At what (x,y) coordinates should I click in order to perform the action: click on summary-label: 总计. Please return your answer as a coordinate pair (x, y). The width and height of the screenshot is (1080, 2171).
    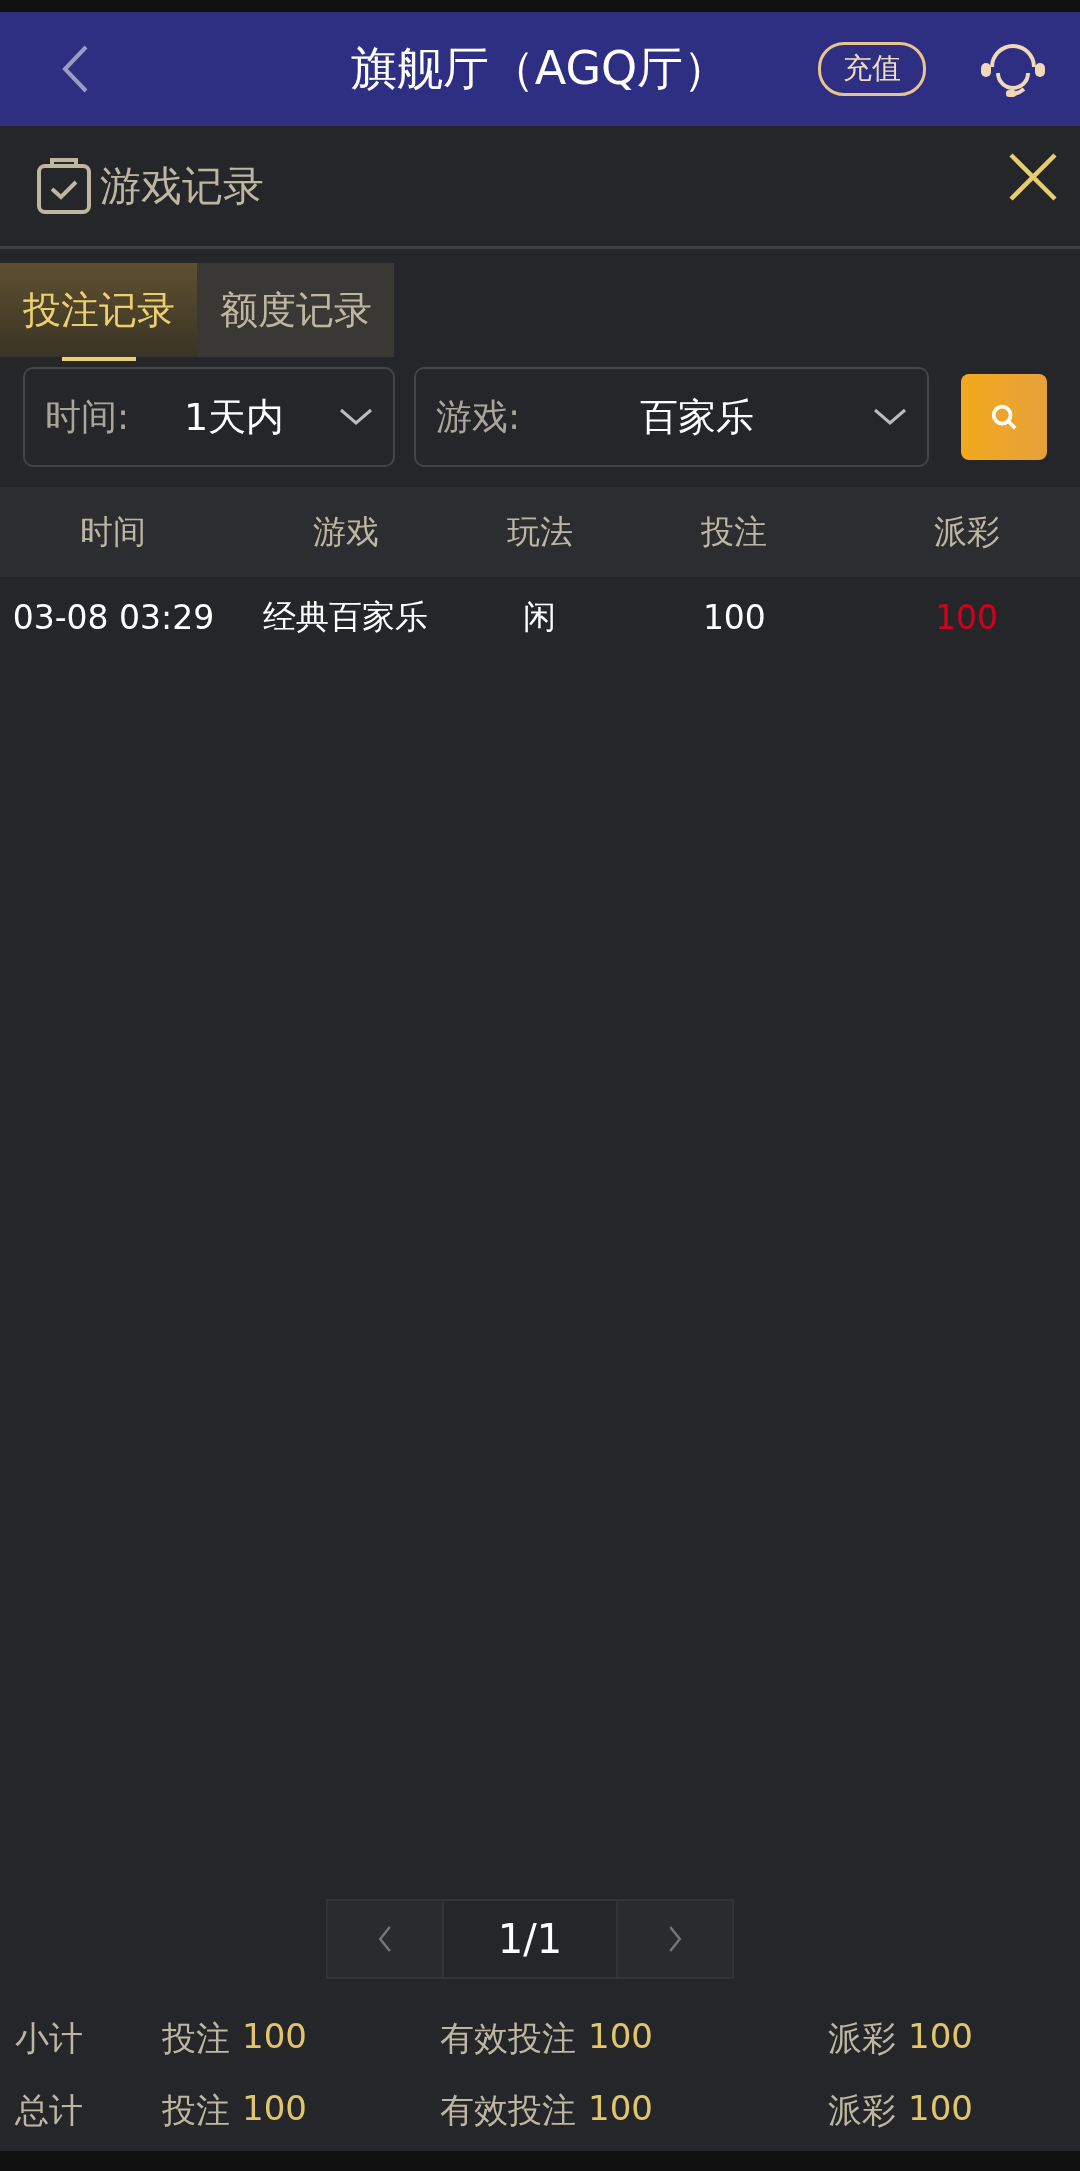
    Looking at the image, I should click on (49, 2110).